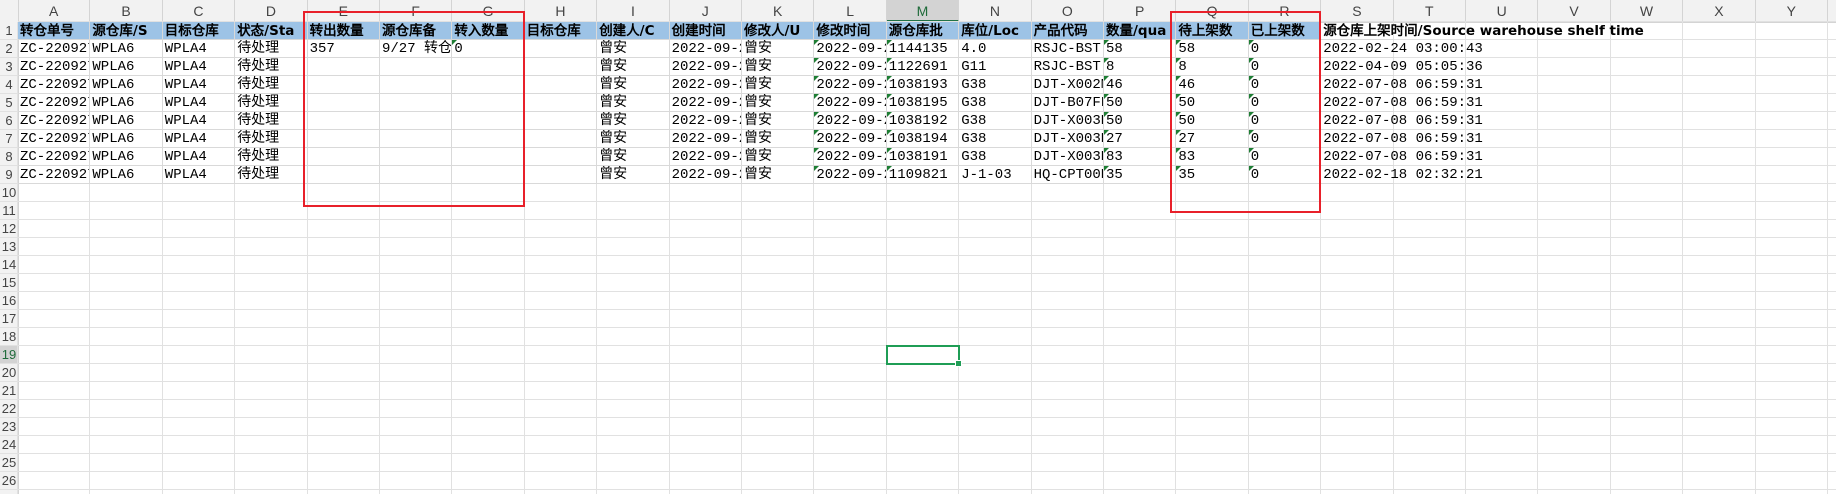 The width and height of the screenshot is (1836, 494). Describe the element at coordinates (923, 121) in the screenshot. I see `data-cell: 1038192` at that location.